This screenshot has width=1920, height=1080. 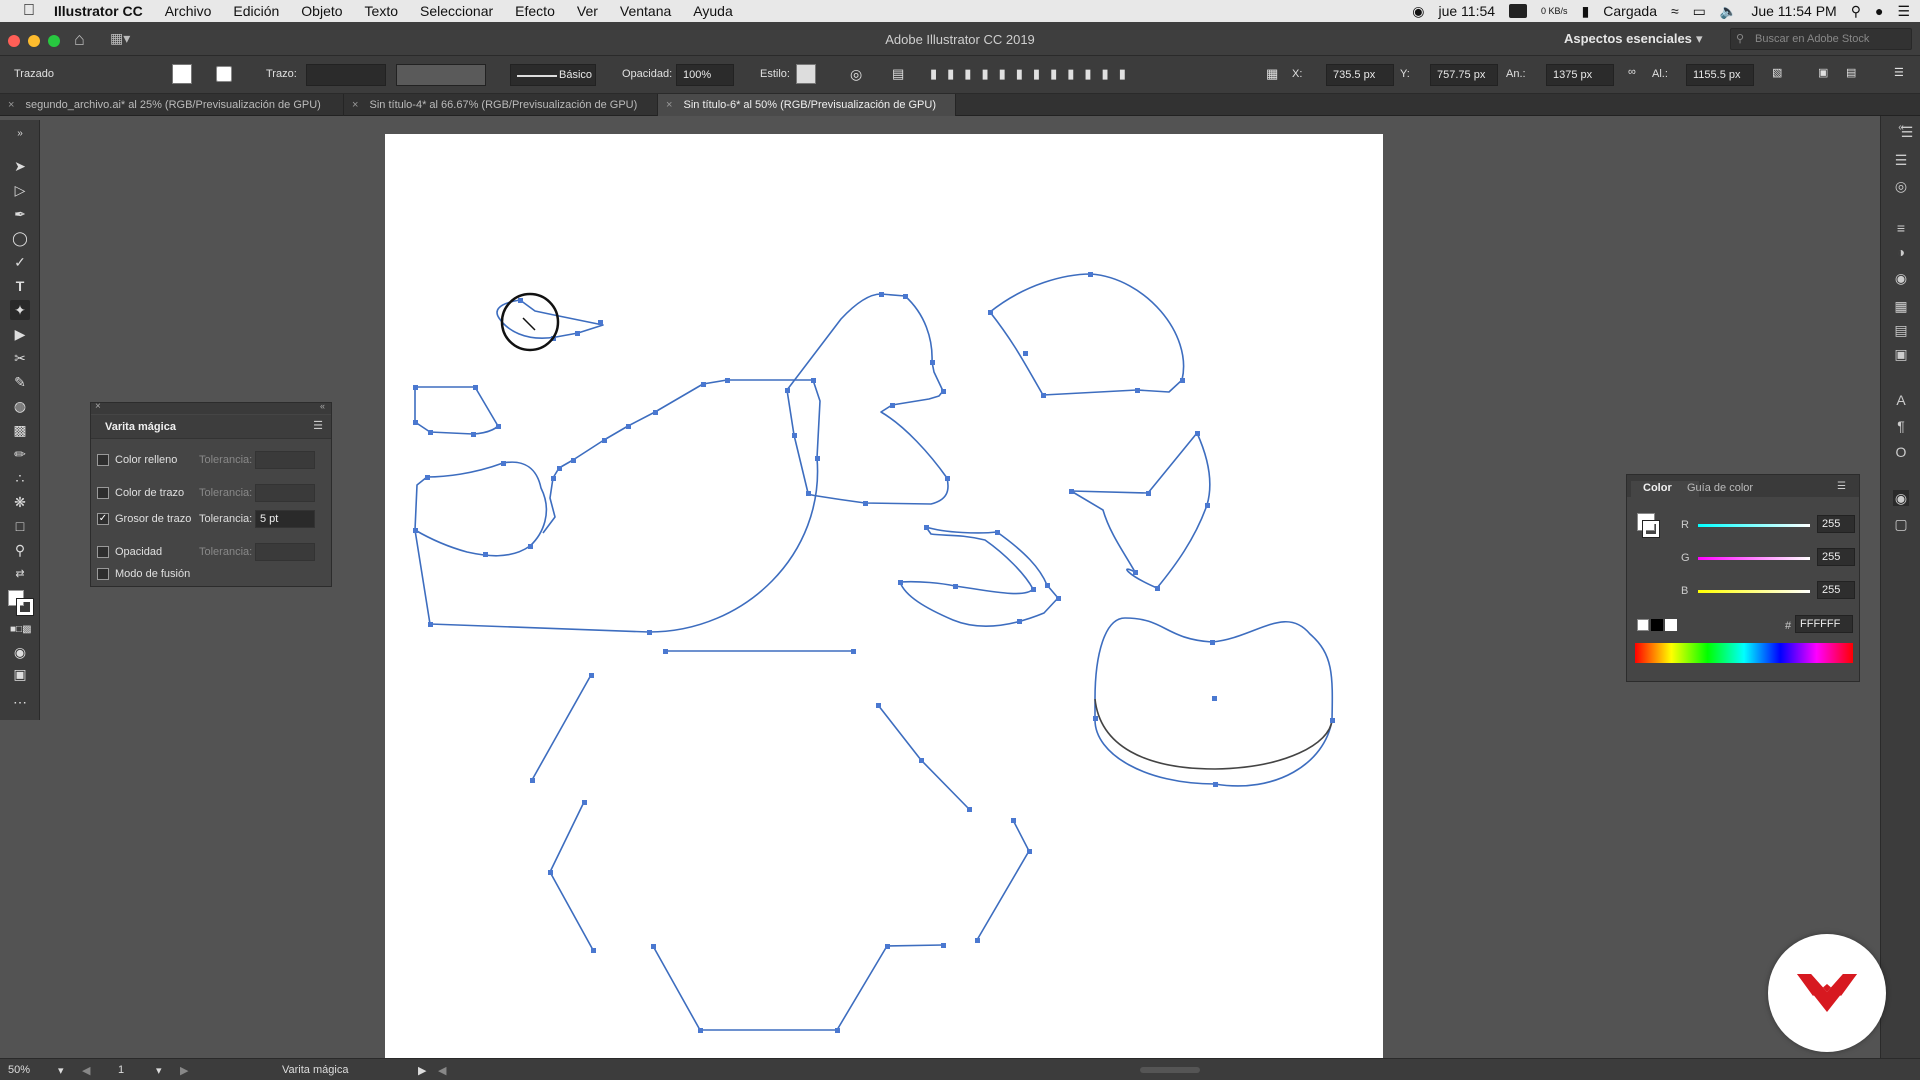 I want to click on siri-icon: ●, so click(x=1879, y=11).